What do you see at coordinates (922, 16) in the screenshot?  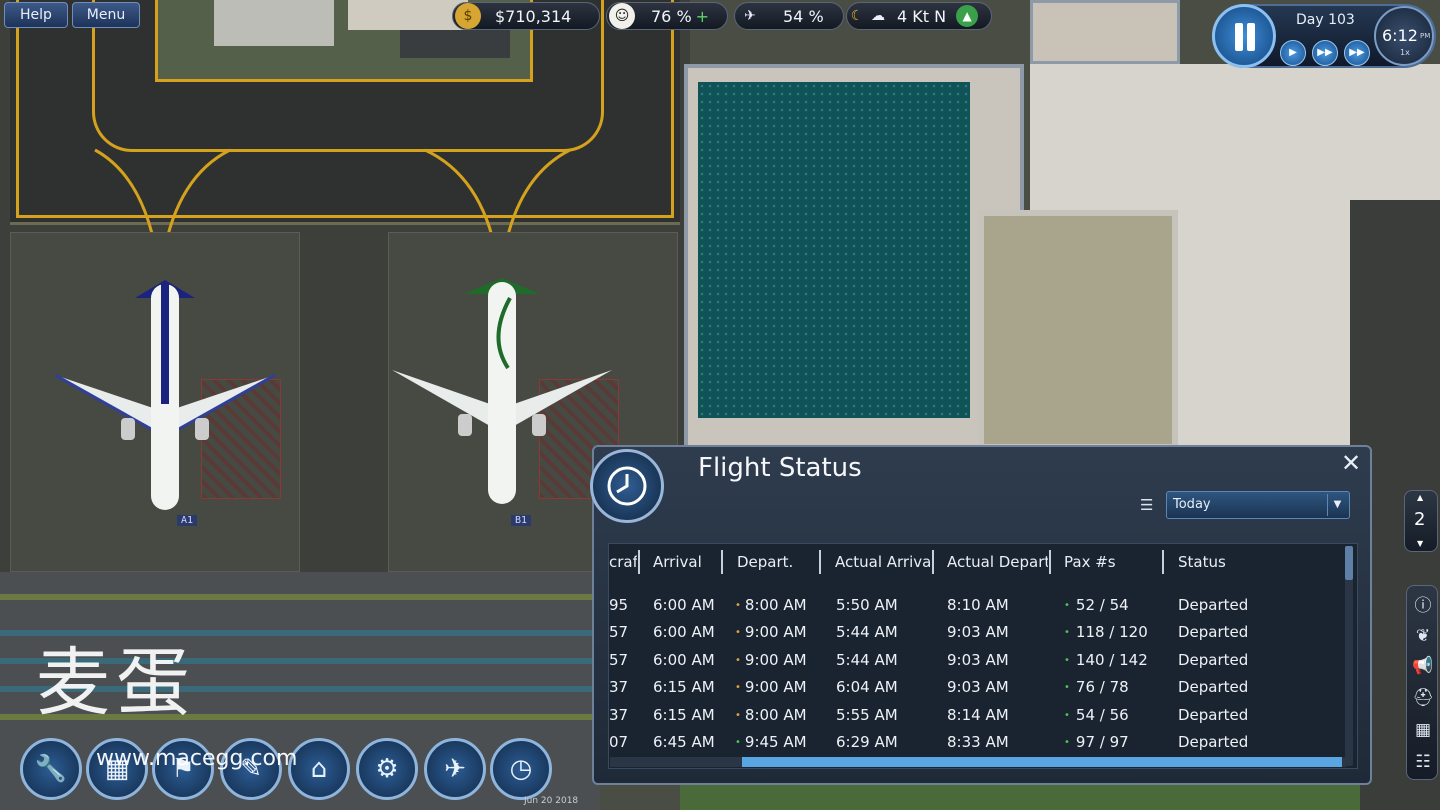 I see `wind-value: 4 Kt N` at bounding box center [922, 16].